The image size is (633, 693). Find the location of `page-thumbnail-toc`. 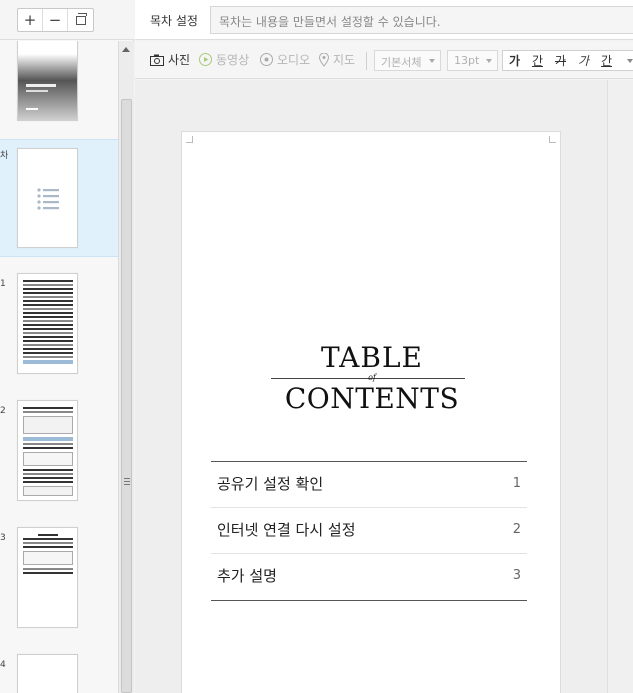

page-thumbnail-toc is located at coordinates (47, 198).